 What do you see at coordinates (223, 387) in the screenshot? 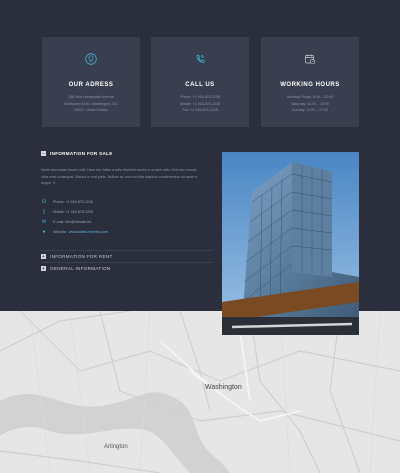
I see `map-label-city: Washington` at bounding box center [223, 387].